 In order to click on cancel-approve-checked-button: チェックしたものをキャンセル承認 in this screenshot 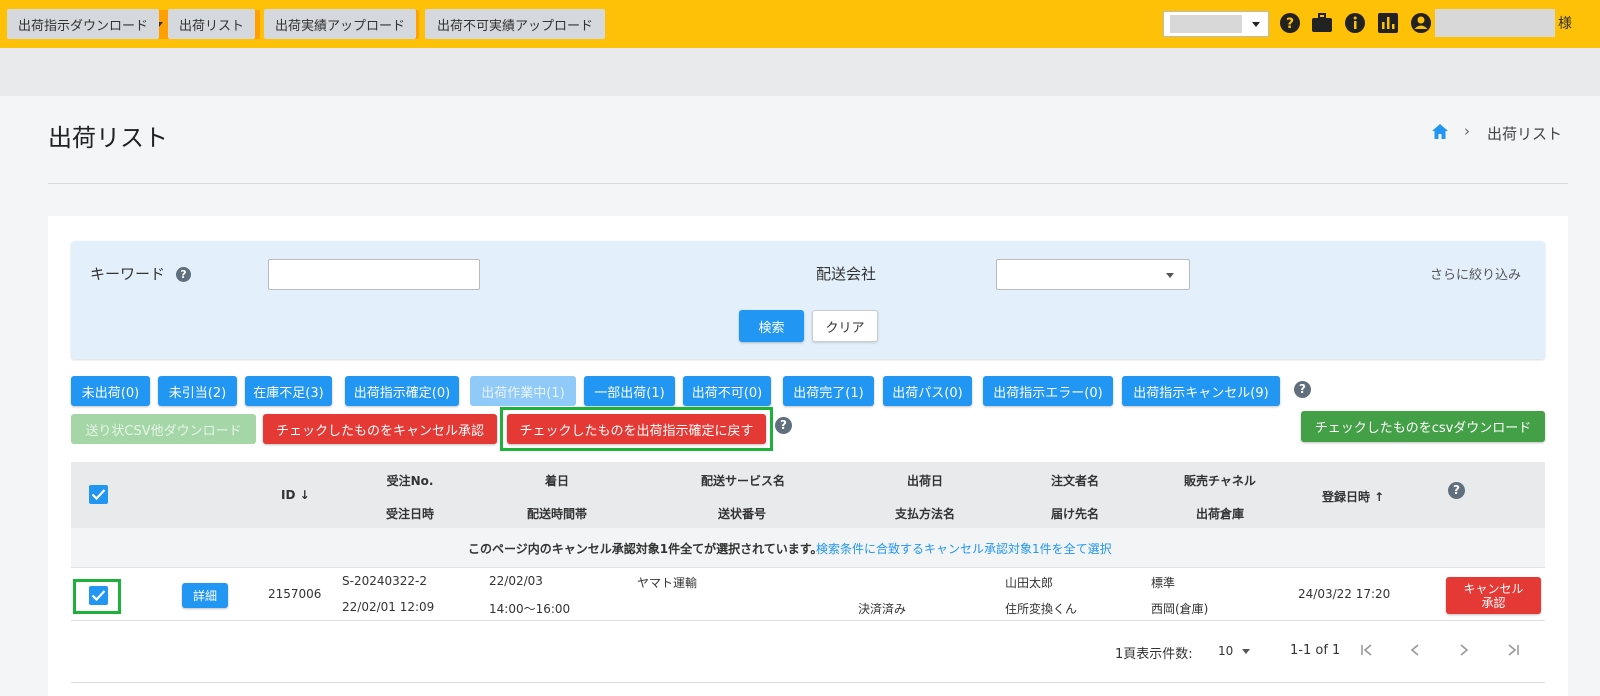, I will do `click(380, 429)`.